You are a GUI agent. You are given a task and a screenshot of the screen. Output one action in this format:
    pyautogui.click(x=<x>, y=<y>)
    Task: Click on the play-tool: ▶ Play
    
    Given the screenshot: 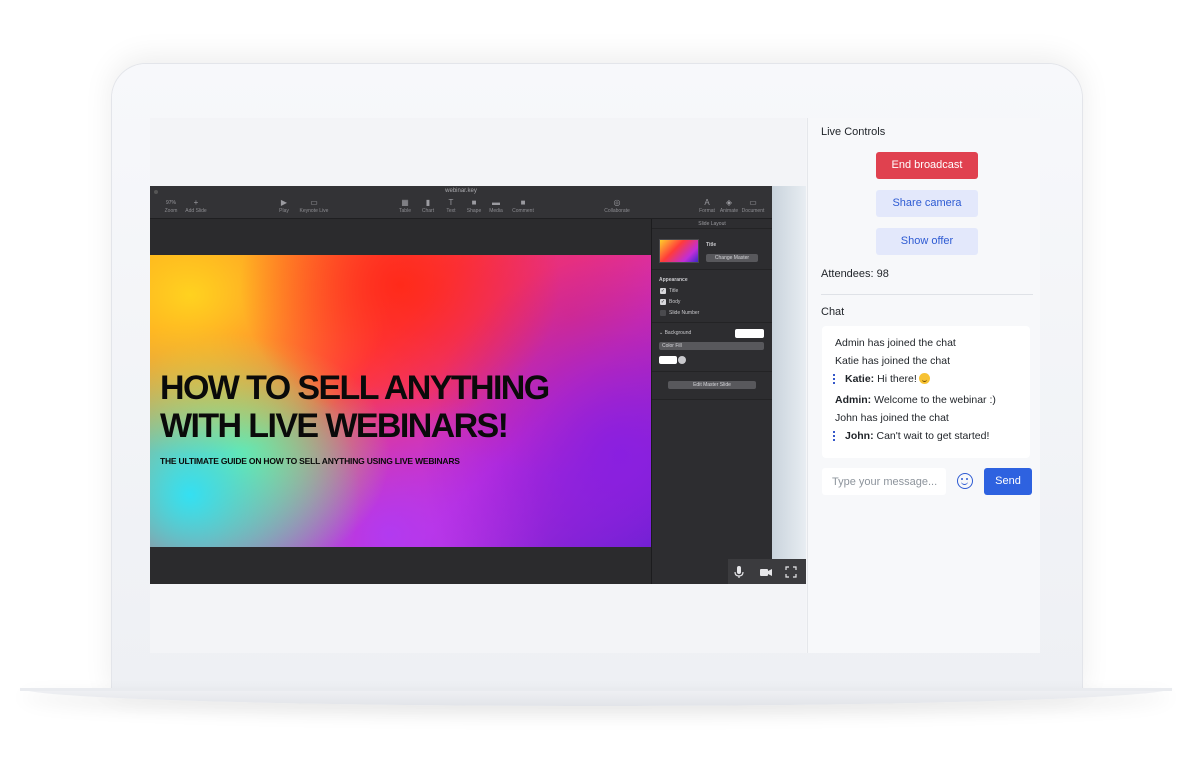 What is the action you would take?
    pyautogui.click(x=284, y=206)
    